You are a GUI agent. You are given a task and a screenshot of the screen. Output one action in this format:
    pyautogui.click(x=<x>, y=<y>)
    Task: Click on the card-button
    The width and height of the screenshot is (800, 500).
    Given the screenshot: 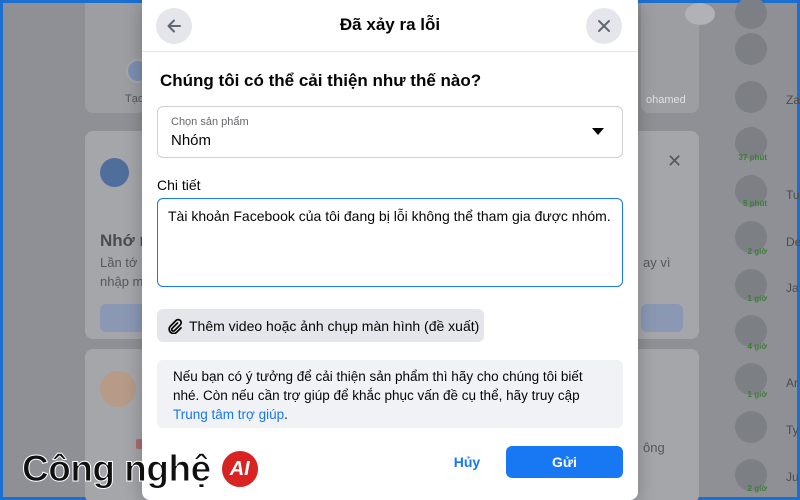 What is the action you would take?
    pyautogui.click(x=122, y=318)
    